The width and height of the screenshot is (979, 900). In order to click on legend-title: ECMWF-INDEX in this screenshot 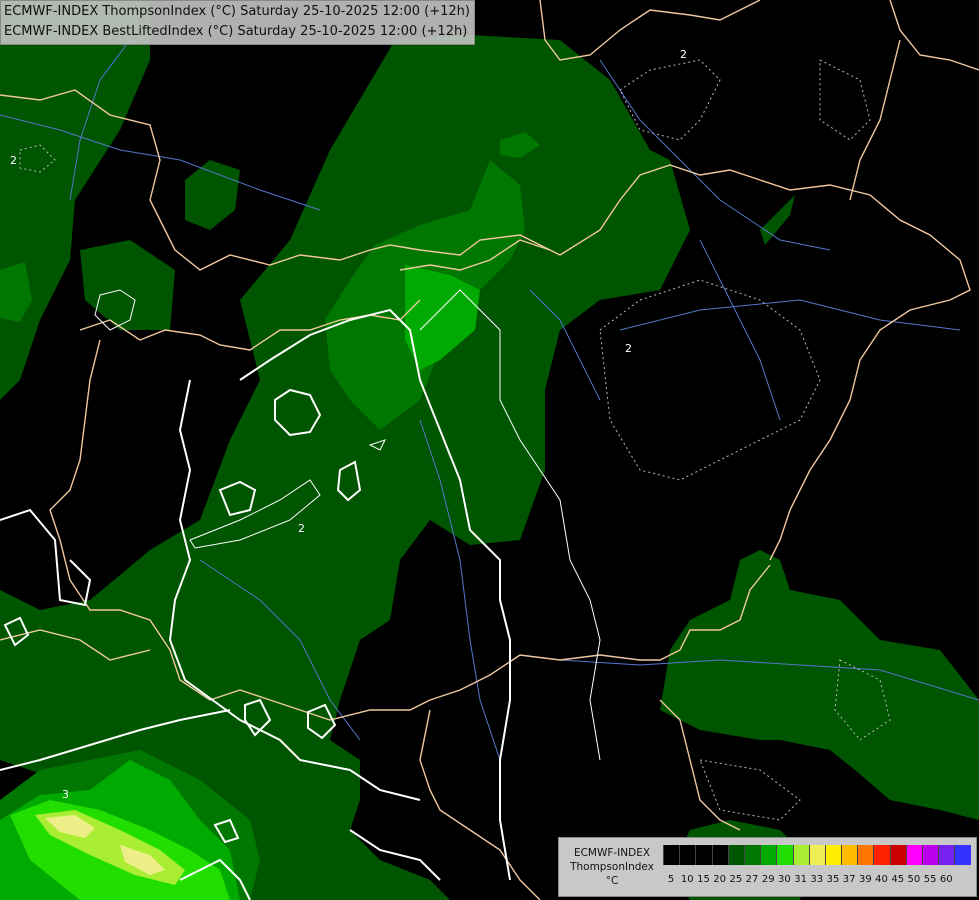, I will do `click(612, 853)`.